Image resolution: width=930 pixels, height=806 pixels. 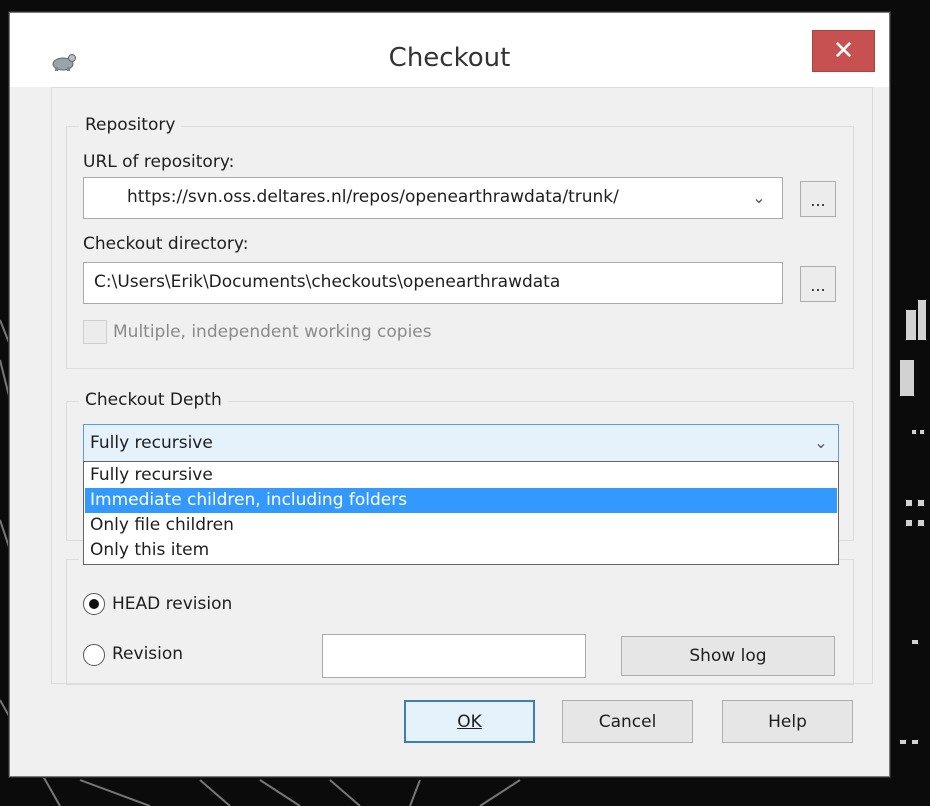 What do you see at coordinates (469, 721) in the screenshot?
I see `ok-button: OK` at bounding box center [469, 721].